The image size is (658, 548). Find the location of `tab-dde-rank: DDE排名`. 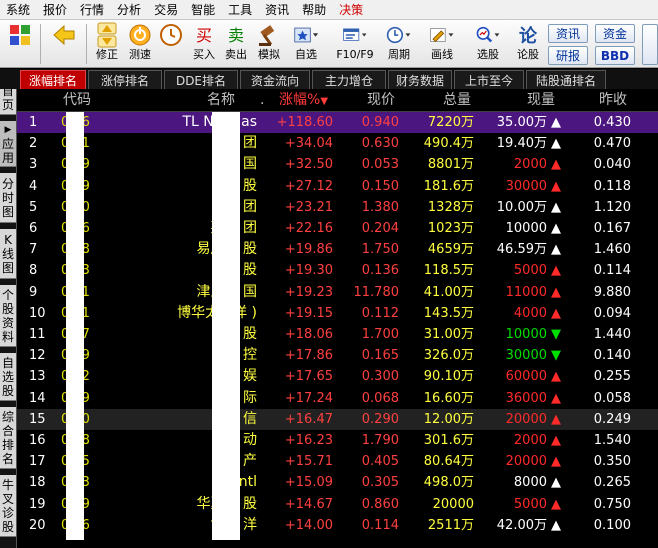

tab-dde-rank: DDE排名 is located at coordinates (201, 79).